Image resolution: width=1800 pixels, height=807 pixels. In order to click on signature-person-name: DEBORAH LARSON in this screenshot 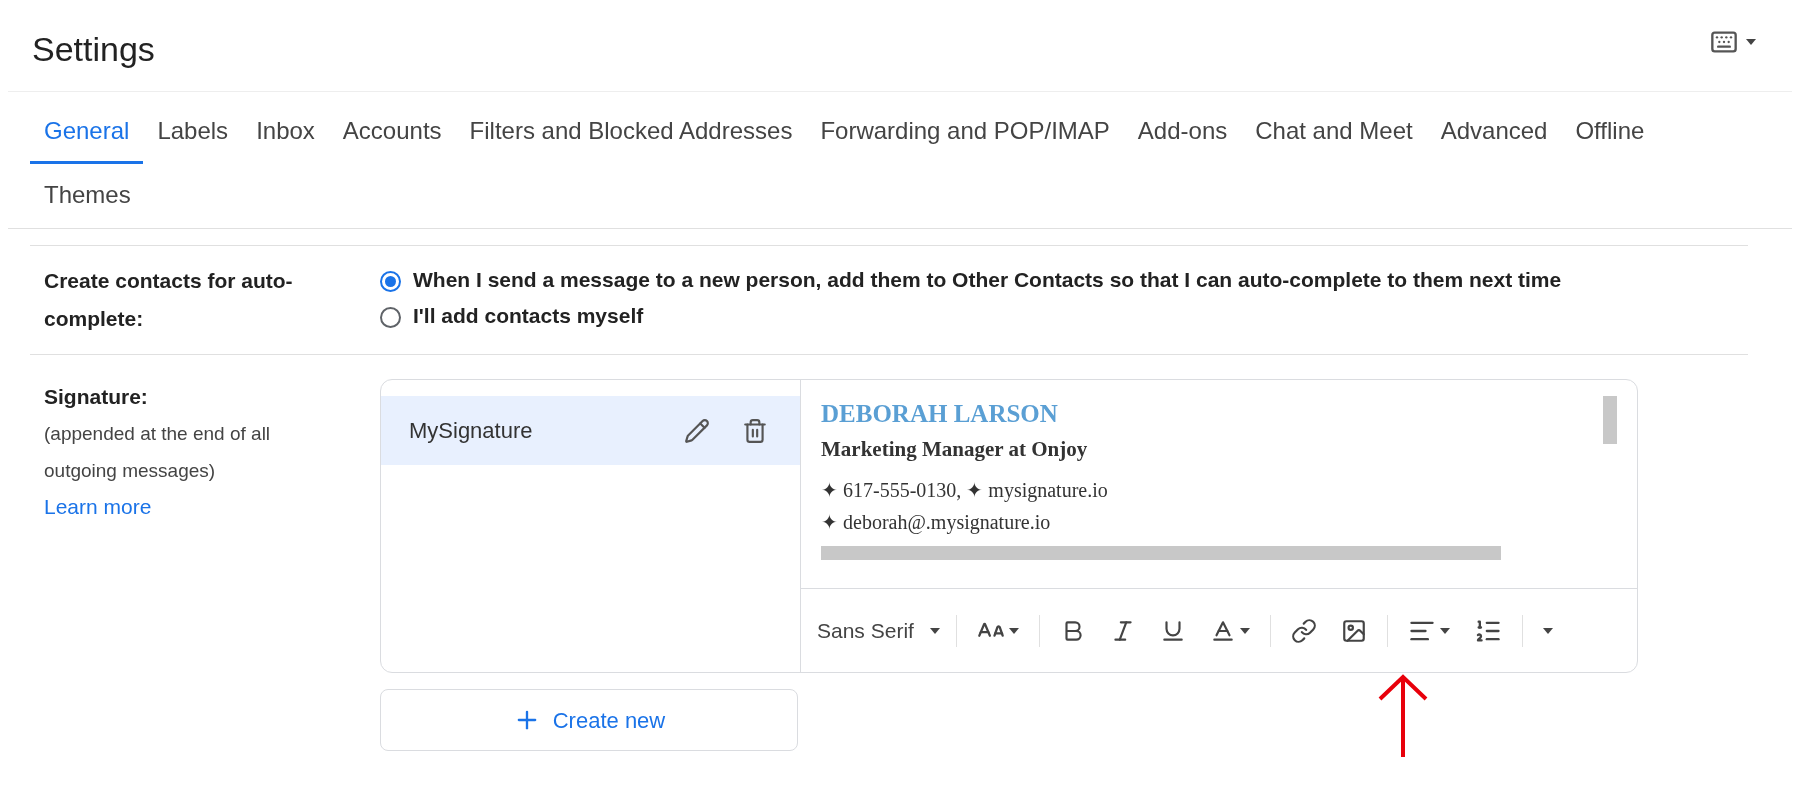, I will do `click(939, 414)`.